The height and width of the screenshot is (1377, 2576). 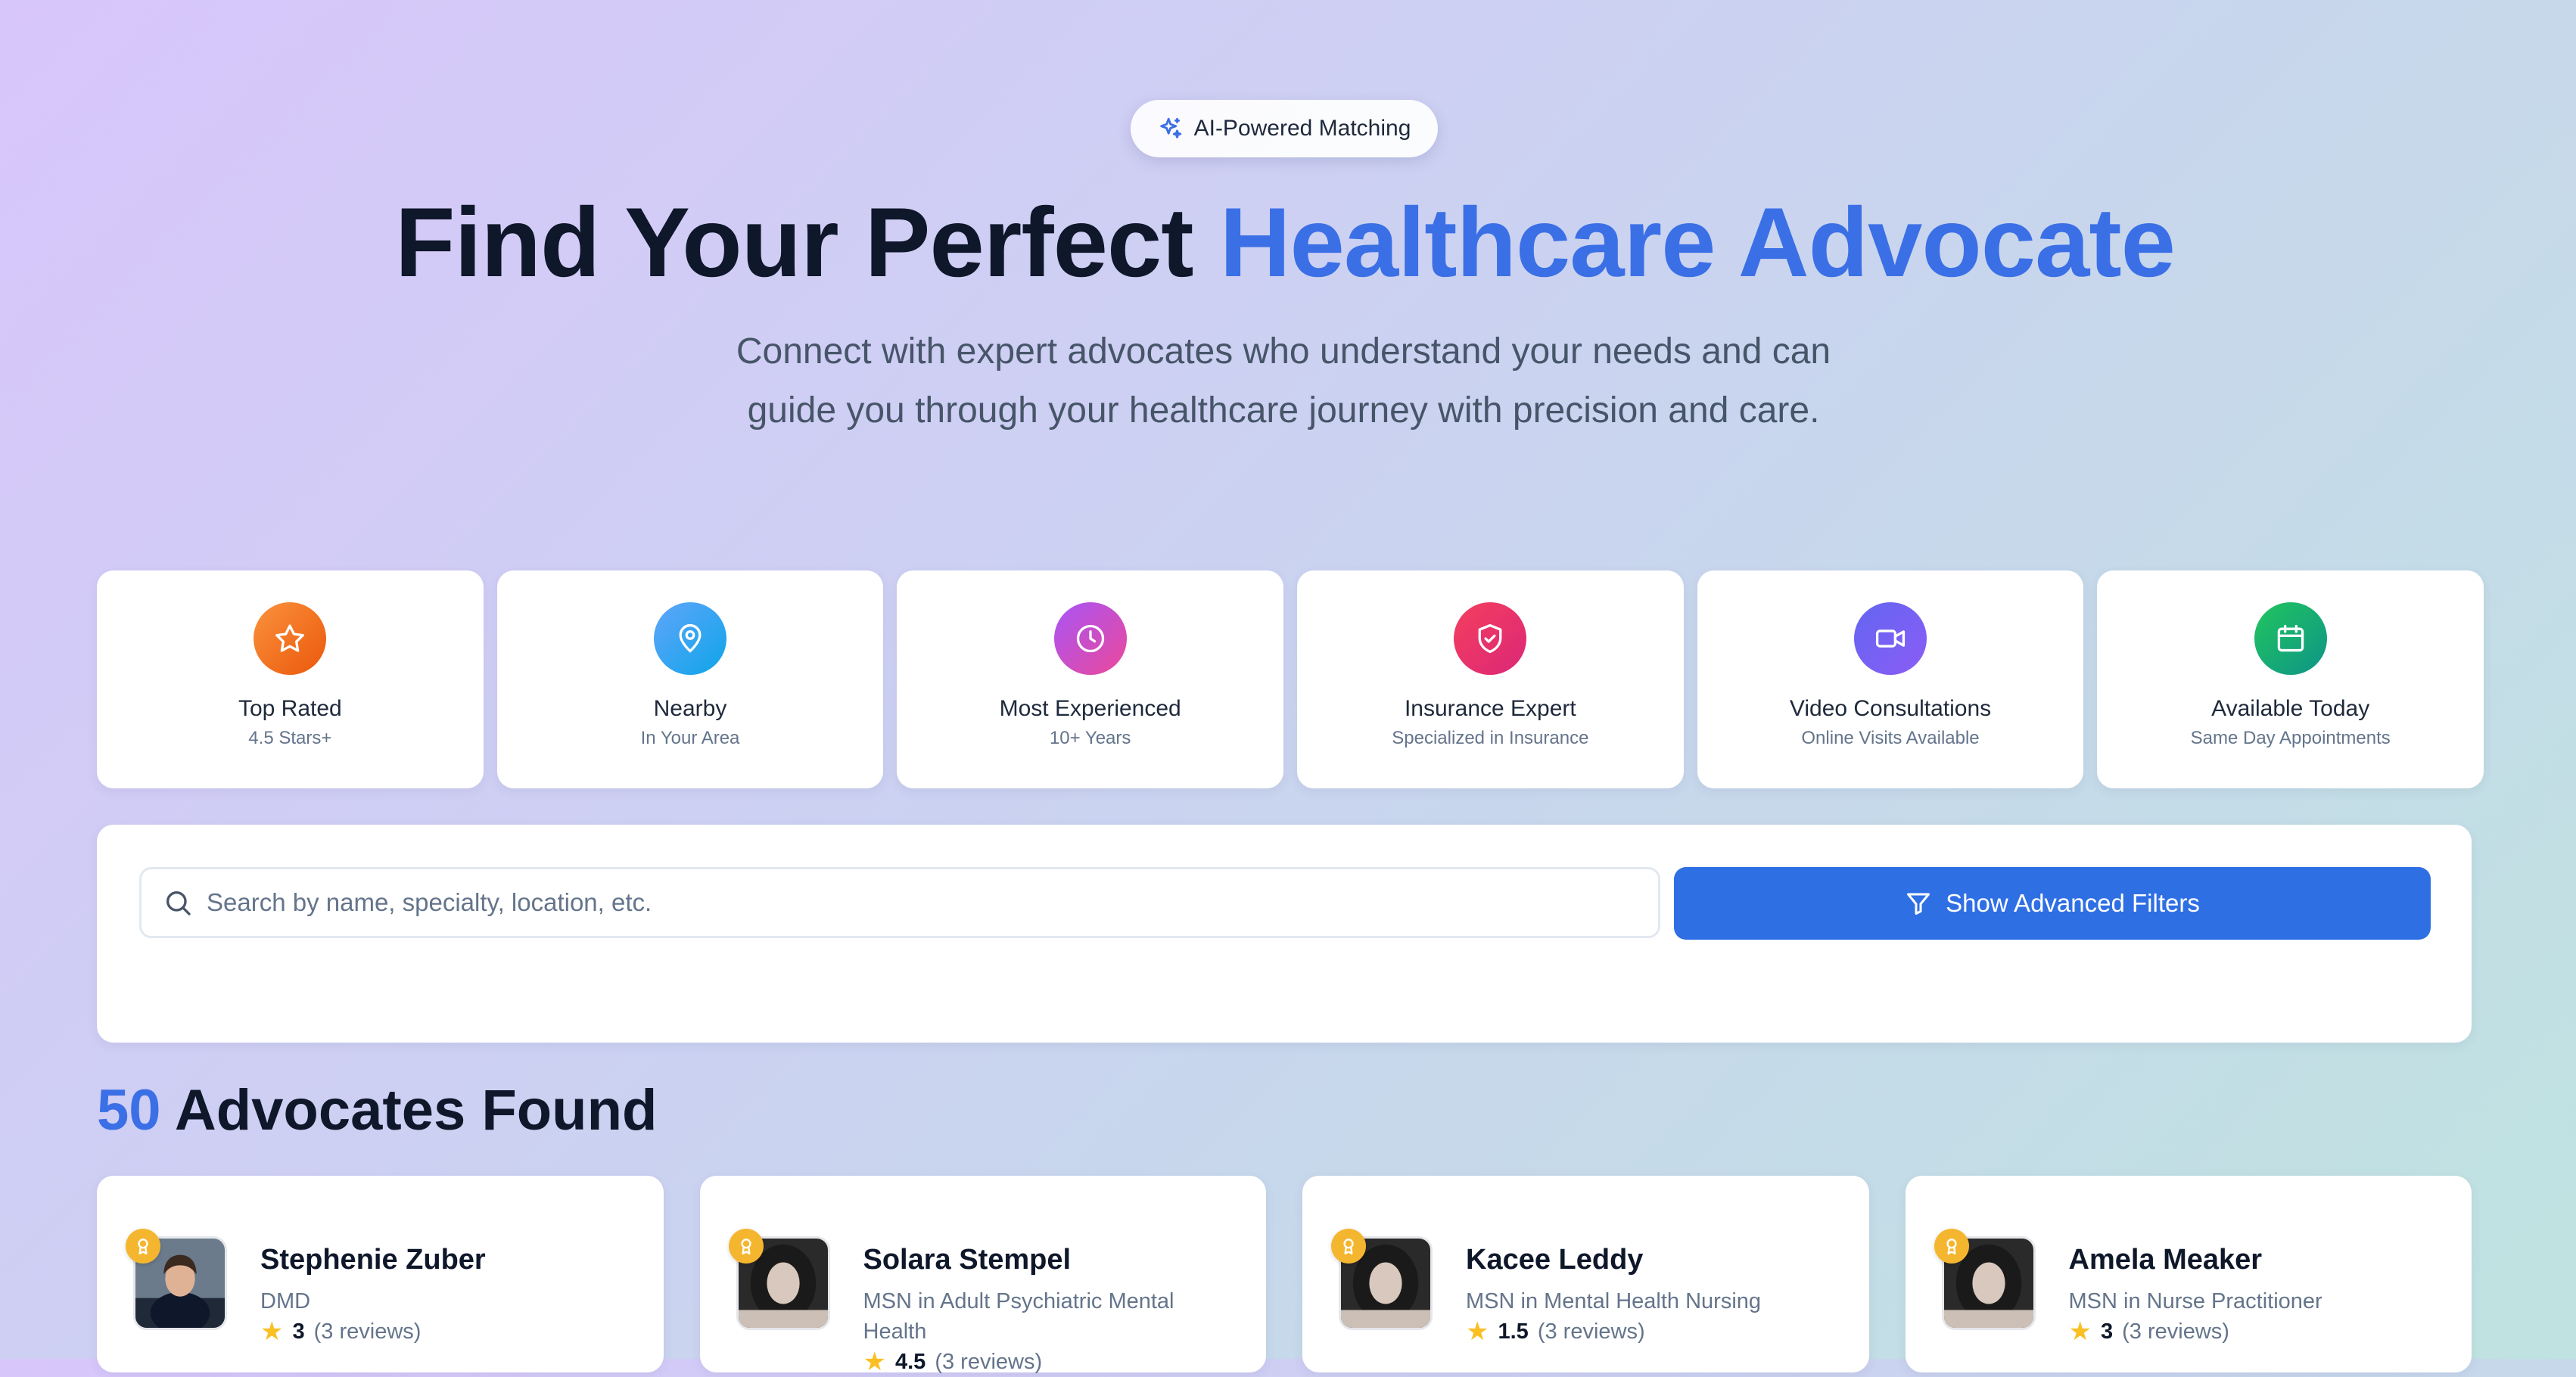 I want to click on show-advanced-filters-button: Show Advanced Filters, so click(x=2052, y=903).